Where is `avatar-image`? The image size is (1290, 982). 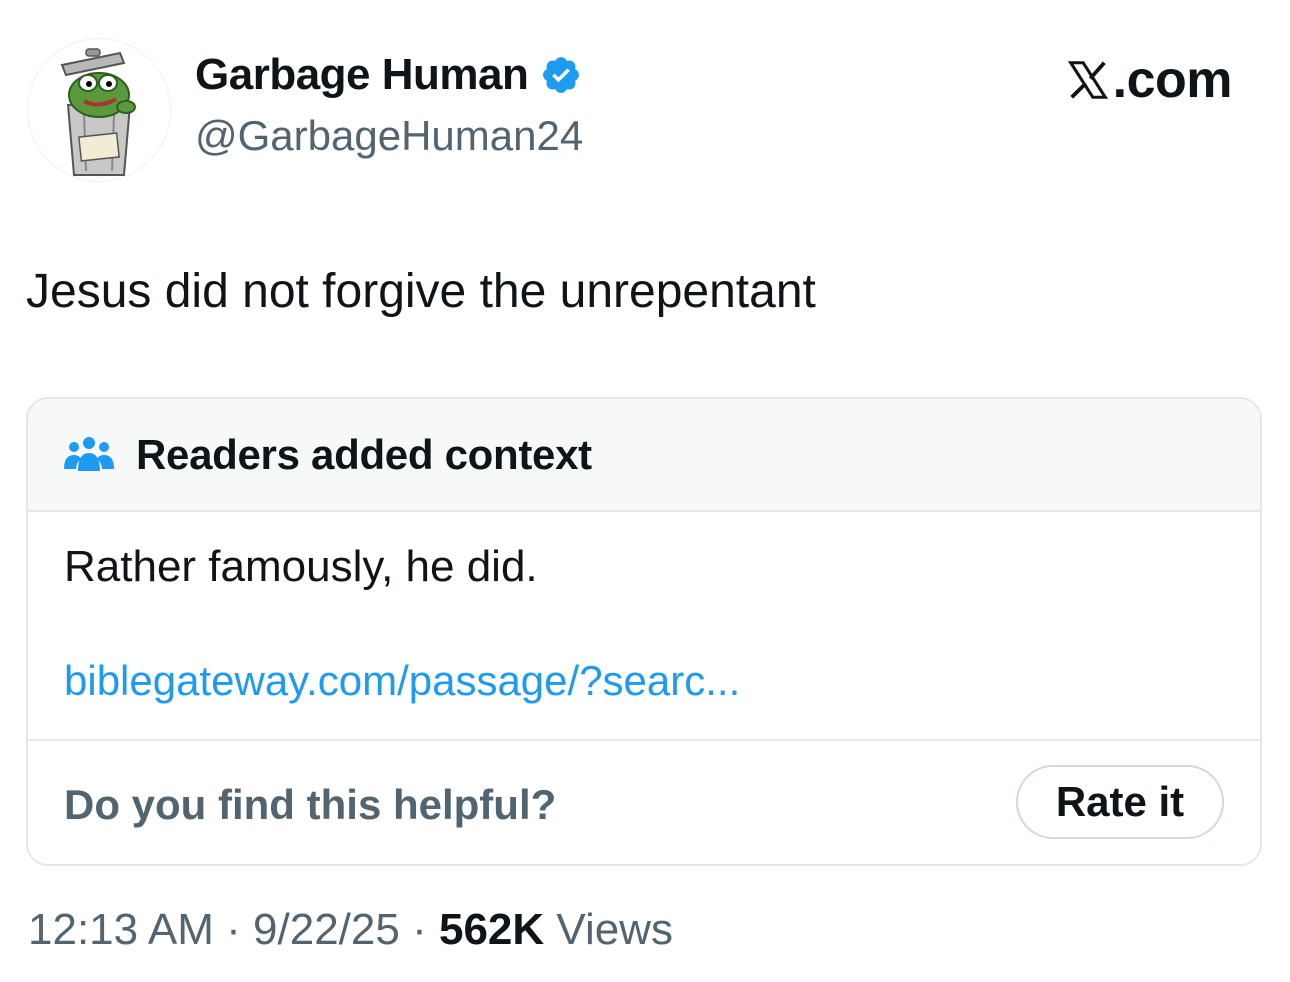 avatar-image is located at coordinates (98, 112).